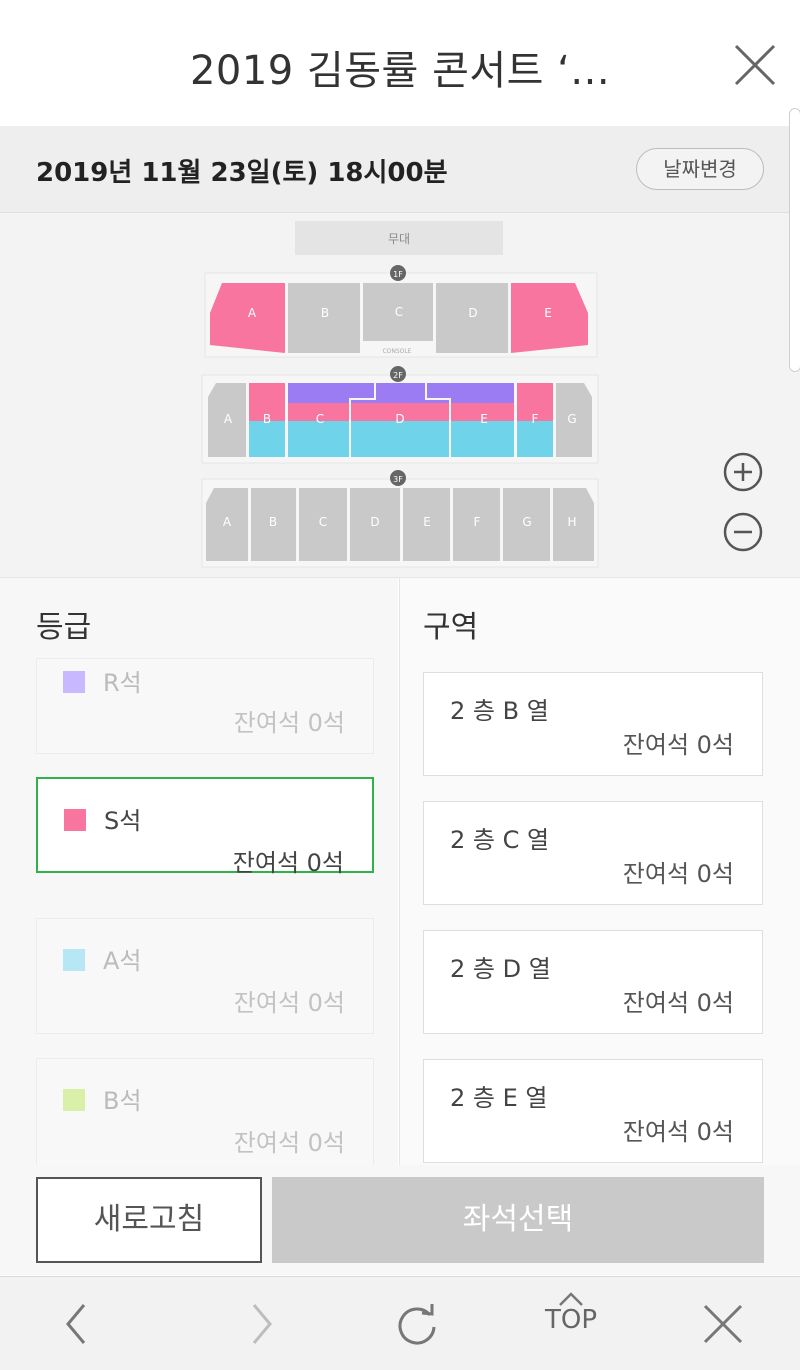 This screenshot has height=1370, width=800. What do you see at coordinates (518, 1220) in the screenshot?
I see `select-seat-button: 좌석선택` at bounding box center [518, 1220].